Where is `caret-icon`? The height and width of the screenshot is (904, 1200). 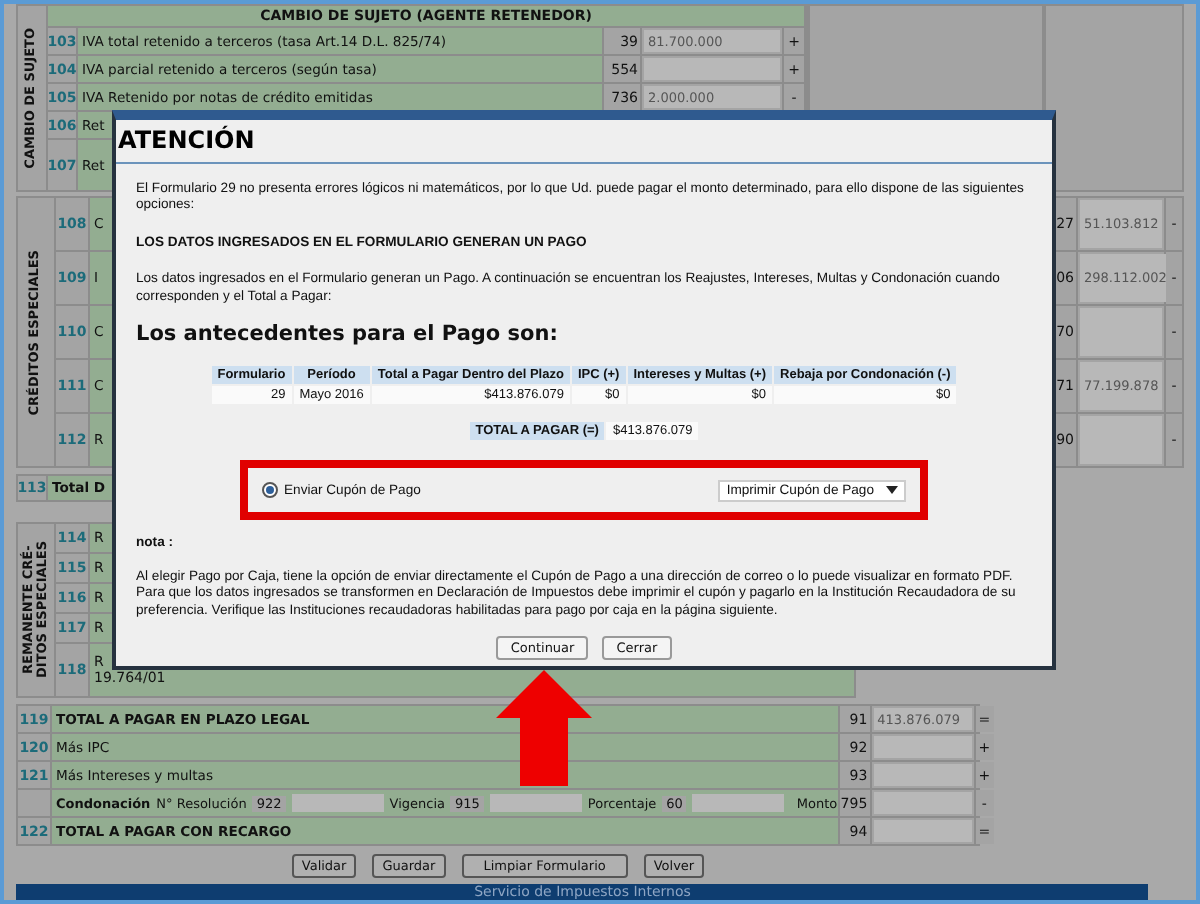
caret-icon is located at coordinates (892, 490).